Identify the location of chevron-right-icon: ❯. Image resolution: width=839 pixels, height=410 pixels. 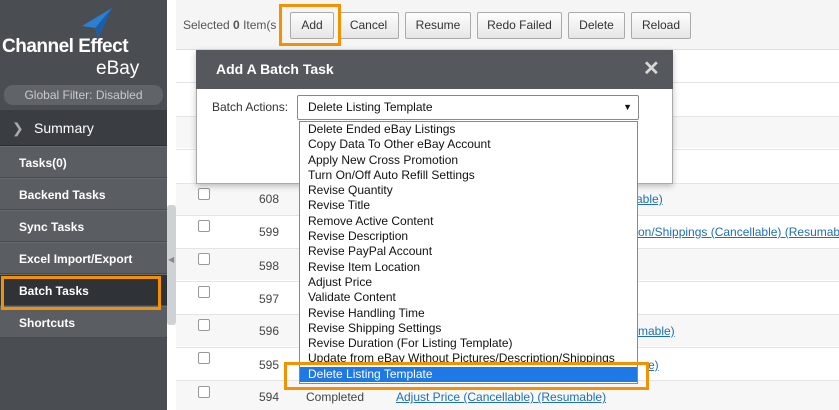
(18, 128).